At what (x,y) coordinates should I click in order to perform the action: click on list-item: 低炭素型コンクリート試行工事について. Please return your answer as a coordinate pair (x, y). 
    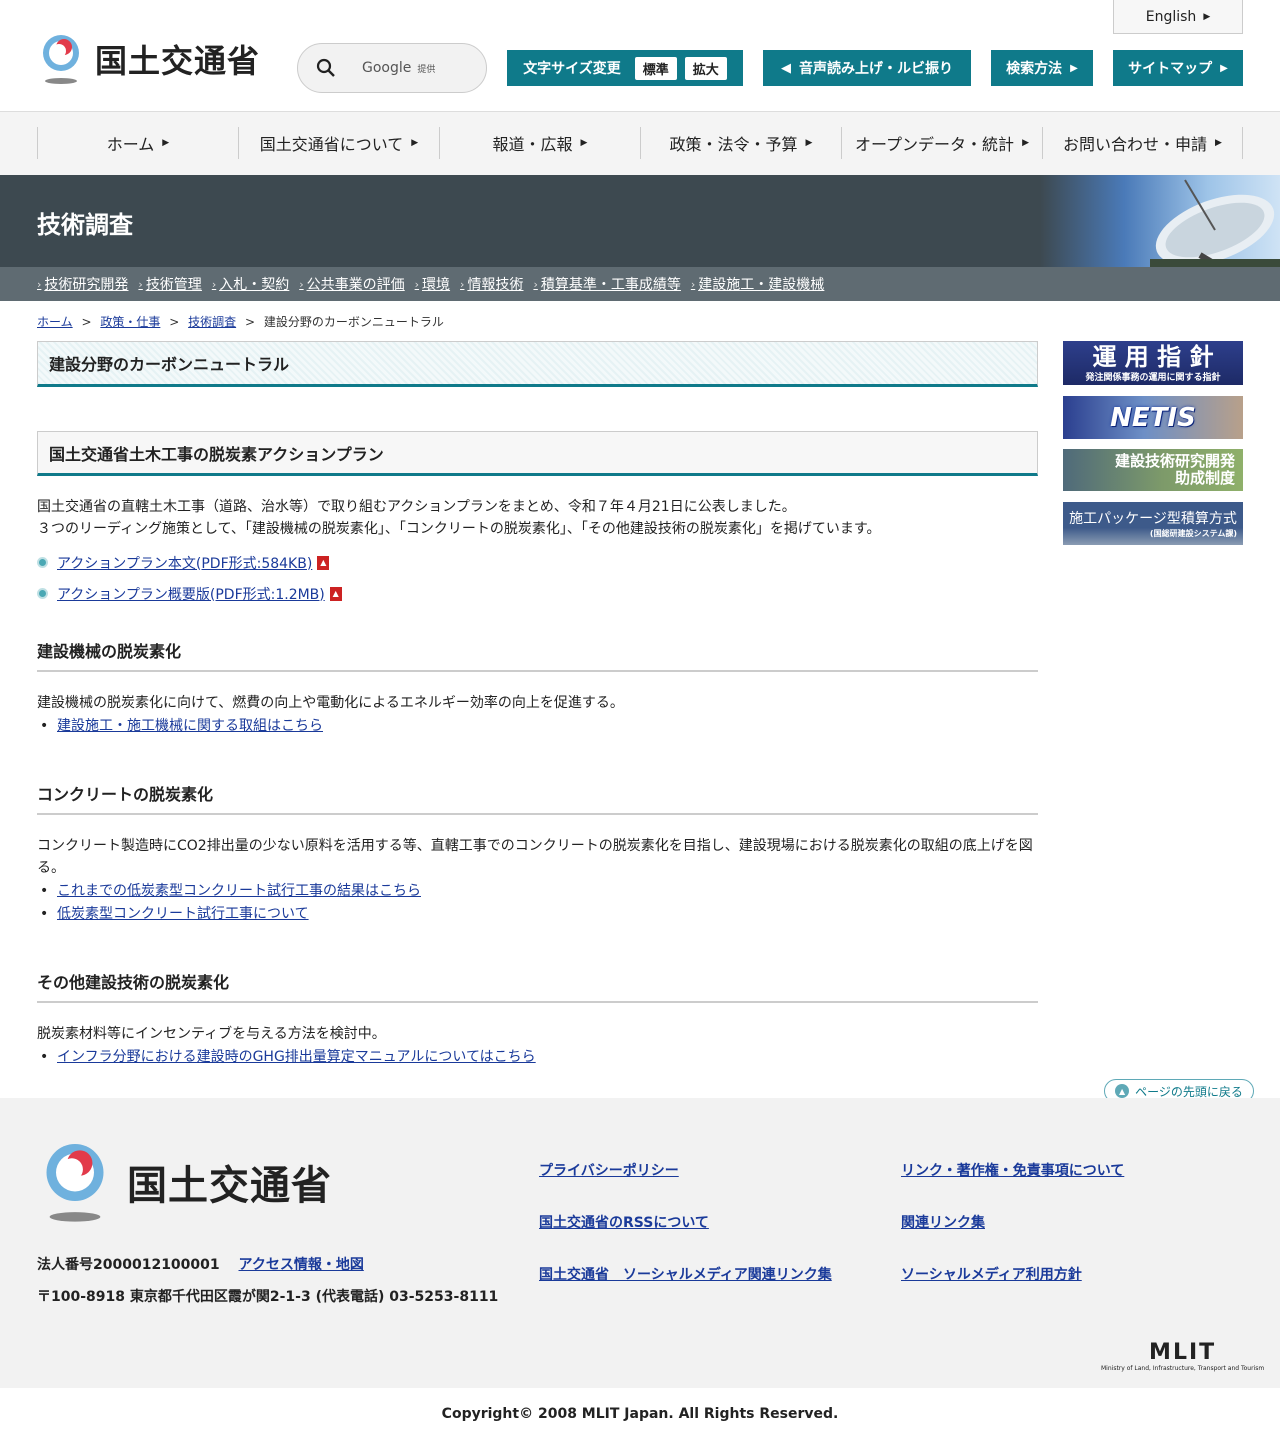
    Looking at the image, I should click on (537, 914).